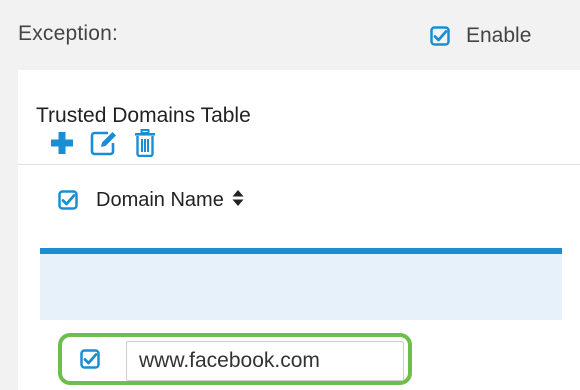 The width and height of the screenshot is (580, 390). Describe the element at coordinates (143, 115) in the screenshot. I see `panel-title: Trusted Domains Table` at that location.